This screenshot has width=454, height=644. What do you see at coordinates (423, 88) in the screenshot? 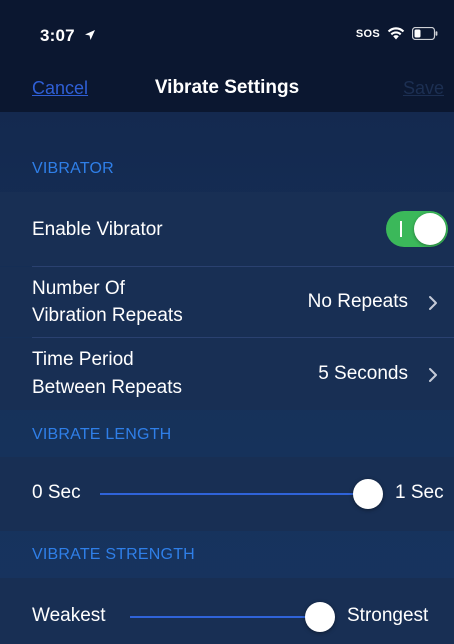
I see `save-button: Save` at bounding box center [423, 88].